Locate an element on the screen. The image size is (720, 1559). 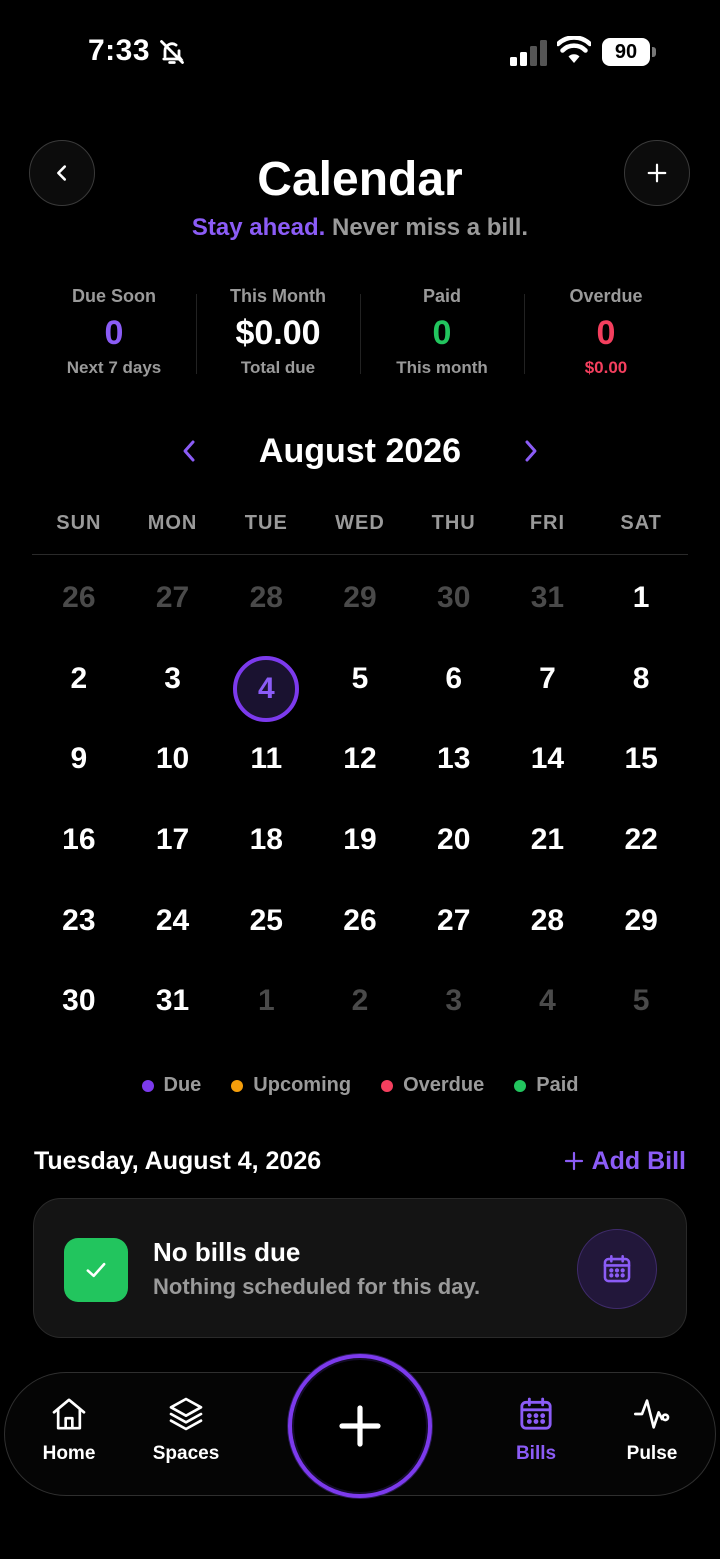
calendar-day: 22 is located at coordinates (641, 840).